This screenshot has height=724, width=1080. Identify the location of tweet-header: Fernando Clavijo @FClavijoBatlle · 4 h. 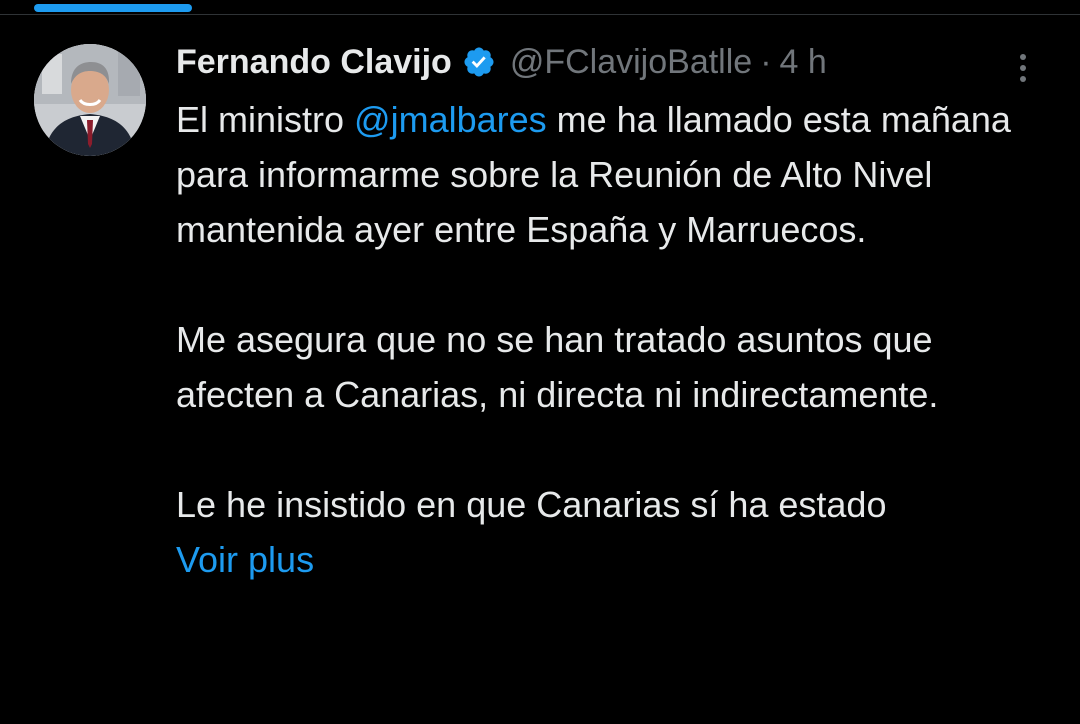
(616, 62).